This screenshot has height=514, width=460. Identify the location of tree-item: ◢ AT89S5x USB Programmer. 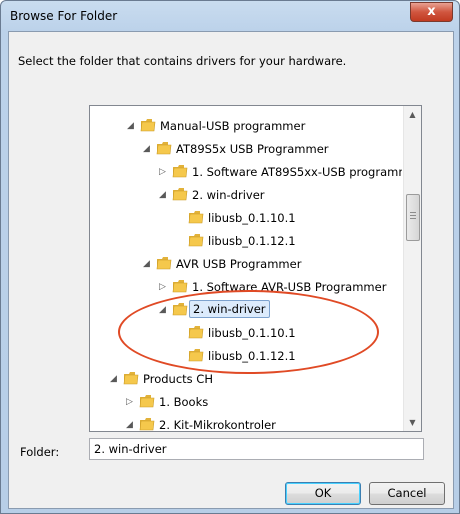
(272, 149).